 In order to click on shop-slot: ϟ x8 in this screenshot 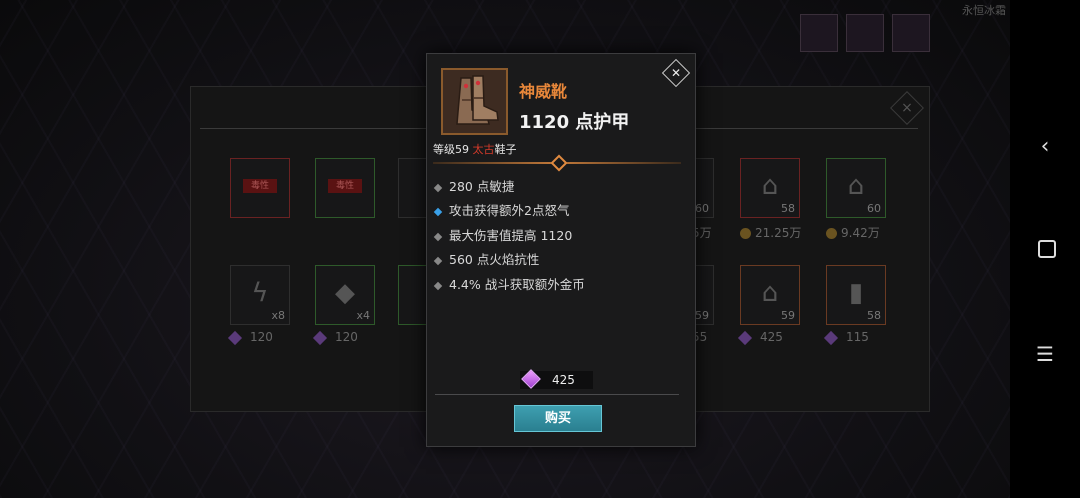, I will do `click(260, 295)`.